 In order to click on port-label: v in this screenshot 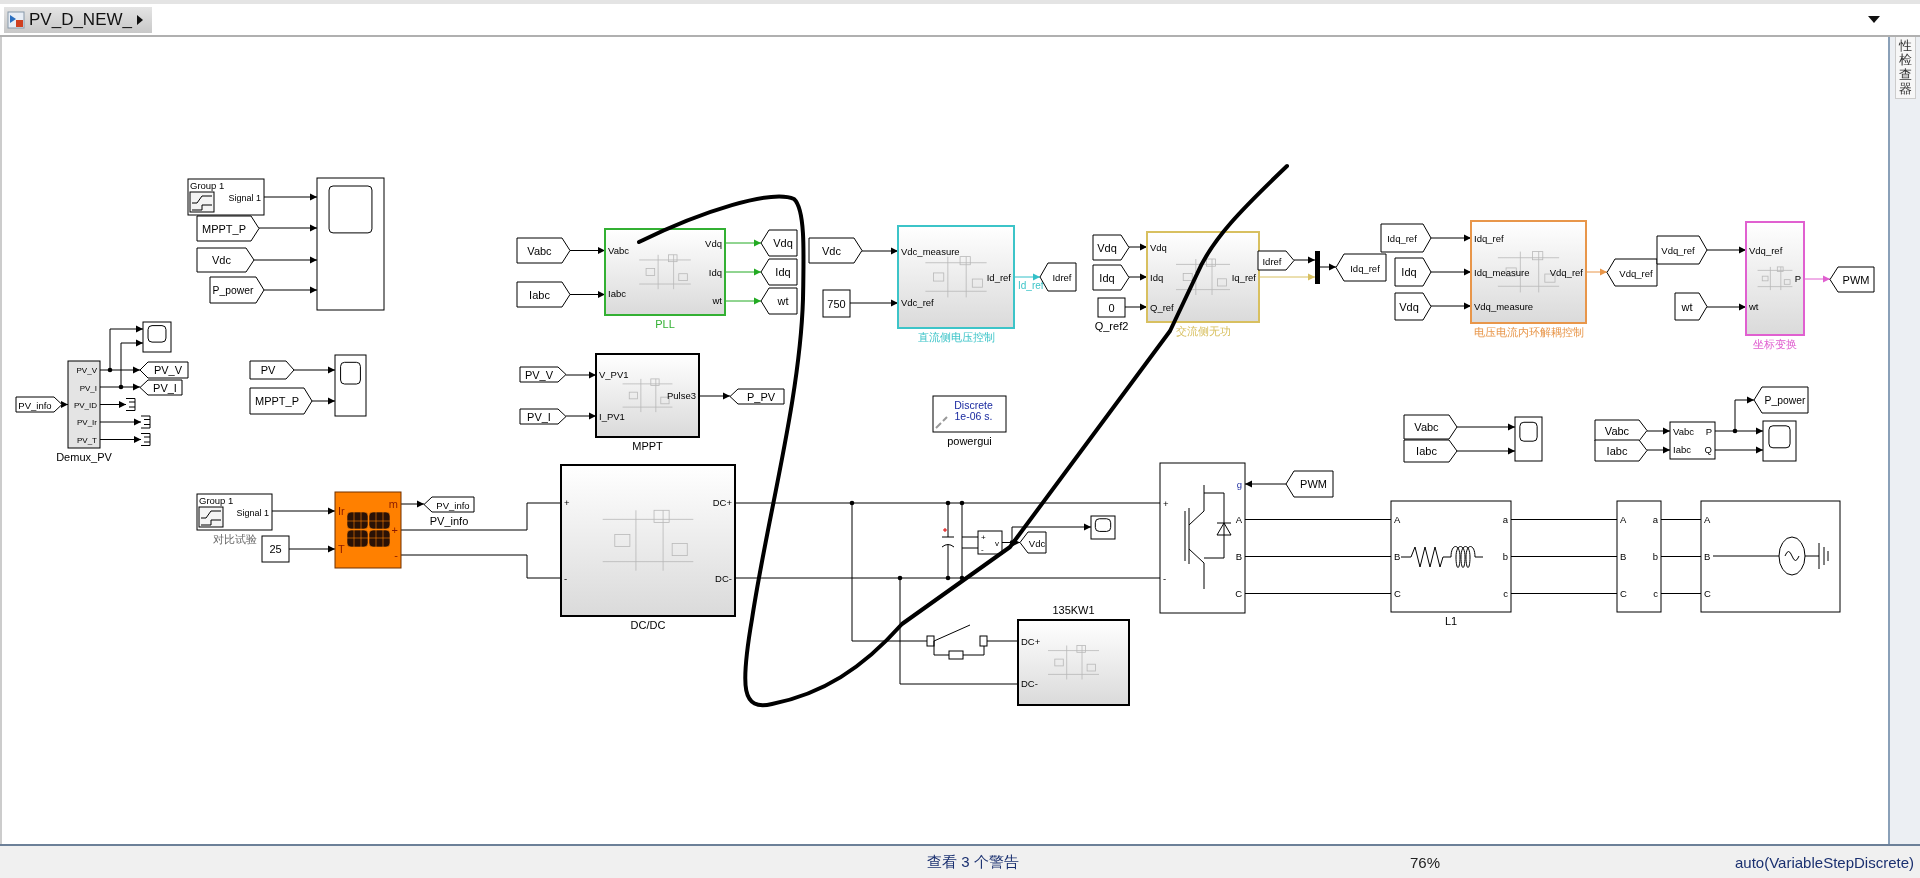, I will do `click(997, 543)`.